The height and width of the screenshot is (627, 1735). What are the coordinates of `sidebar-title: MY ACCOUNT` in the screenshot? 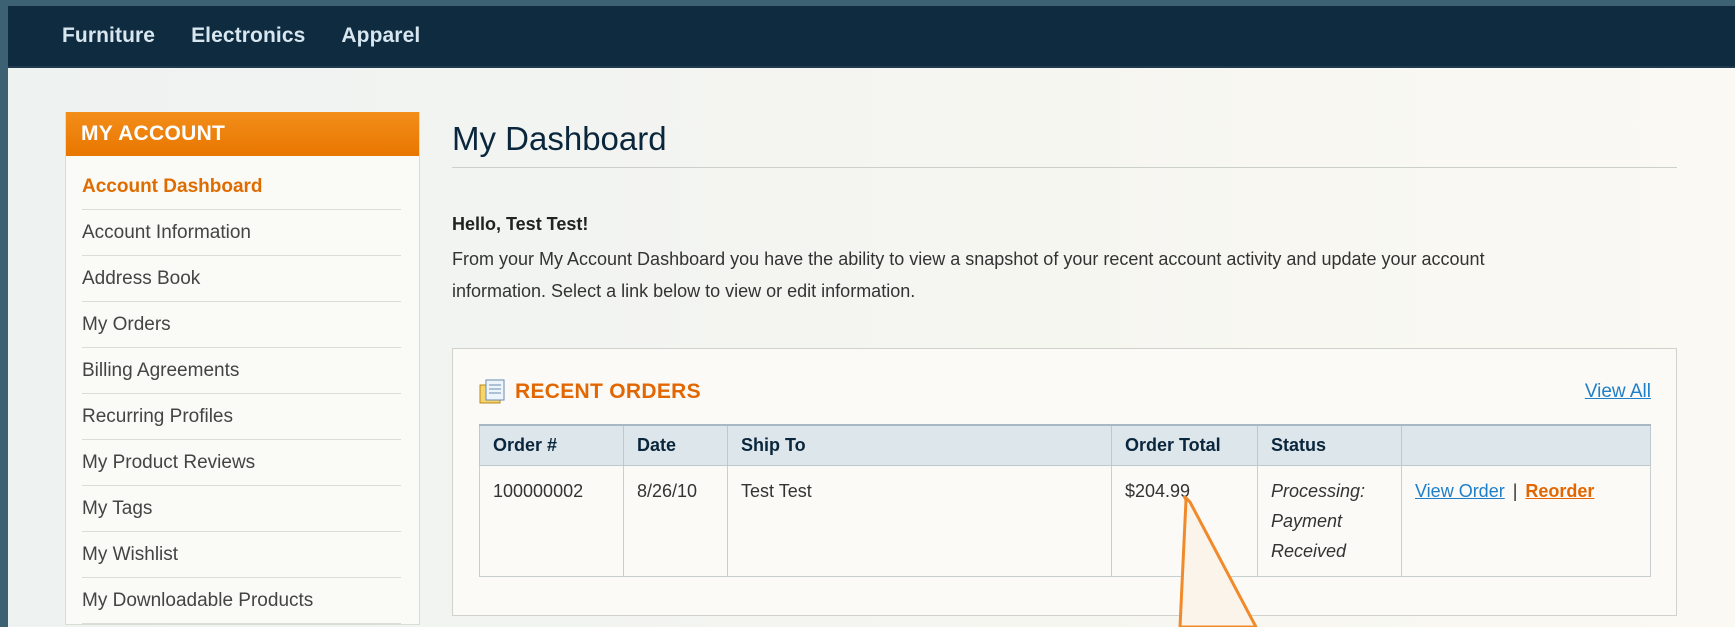 It's located at (242, 134).